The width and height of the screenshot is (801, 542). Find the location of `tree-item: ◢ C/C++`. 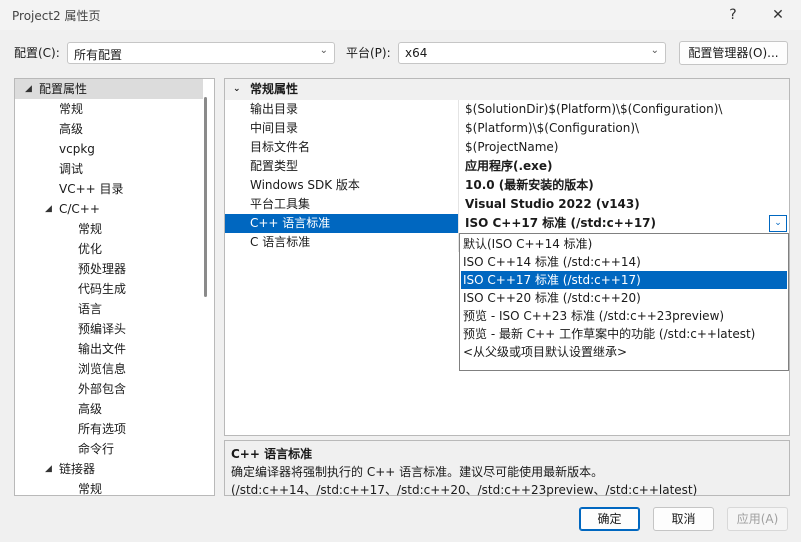

tree-item: ◢ C/C++ is located at coordinates (109, 209).